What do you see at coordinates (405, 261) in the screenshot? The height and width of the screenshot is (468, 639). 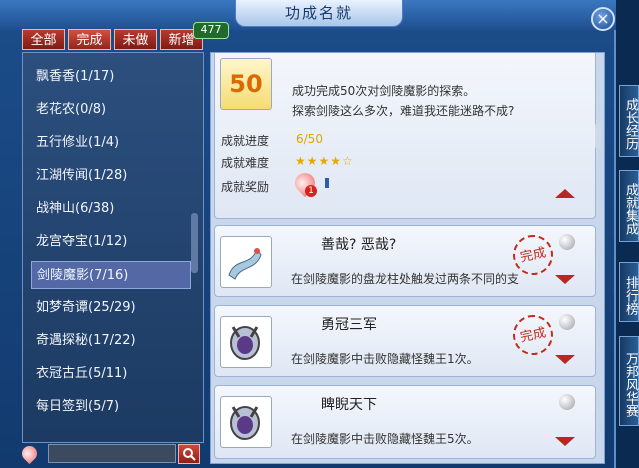 I see `achievement-card: 善哉? 恶哉? 在剑陵魔影的盘龙柱处触发过两条不同的支 完成` at bounding box center [405, 261].